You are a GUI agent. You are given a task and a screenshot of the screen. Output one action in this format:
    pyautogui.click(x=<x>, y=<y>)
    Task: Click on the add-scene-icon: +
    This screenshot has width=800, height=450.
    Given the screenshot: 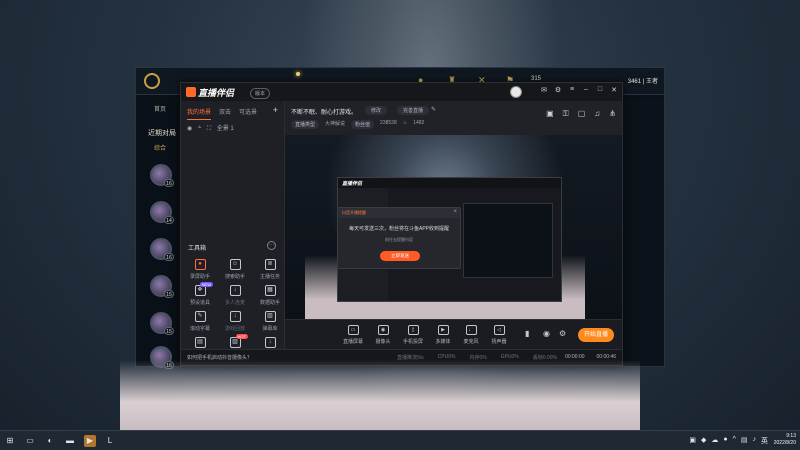 What is the action you would take?
    pyautogui.click(x=275, y=110)
    